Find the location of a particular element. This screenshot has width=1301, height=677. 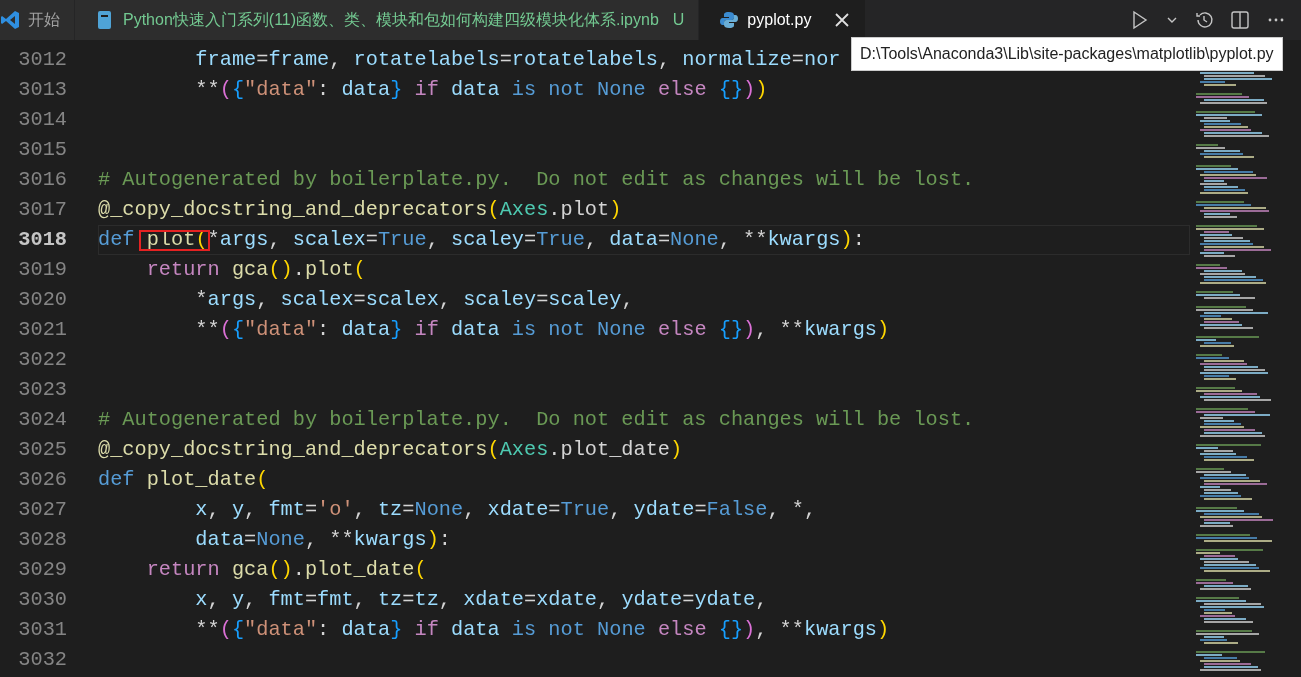

line-number: 3017 is located at coordinates (42, 210).